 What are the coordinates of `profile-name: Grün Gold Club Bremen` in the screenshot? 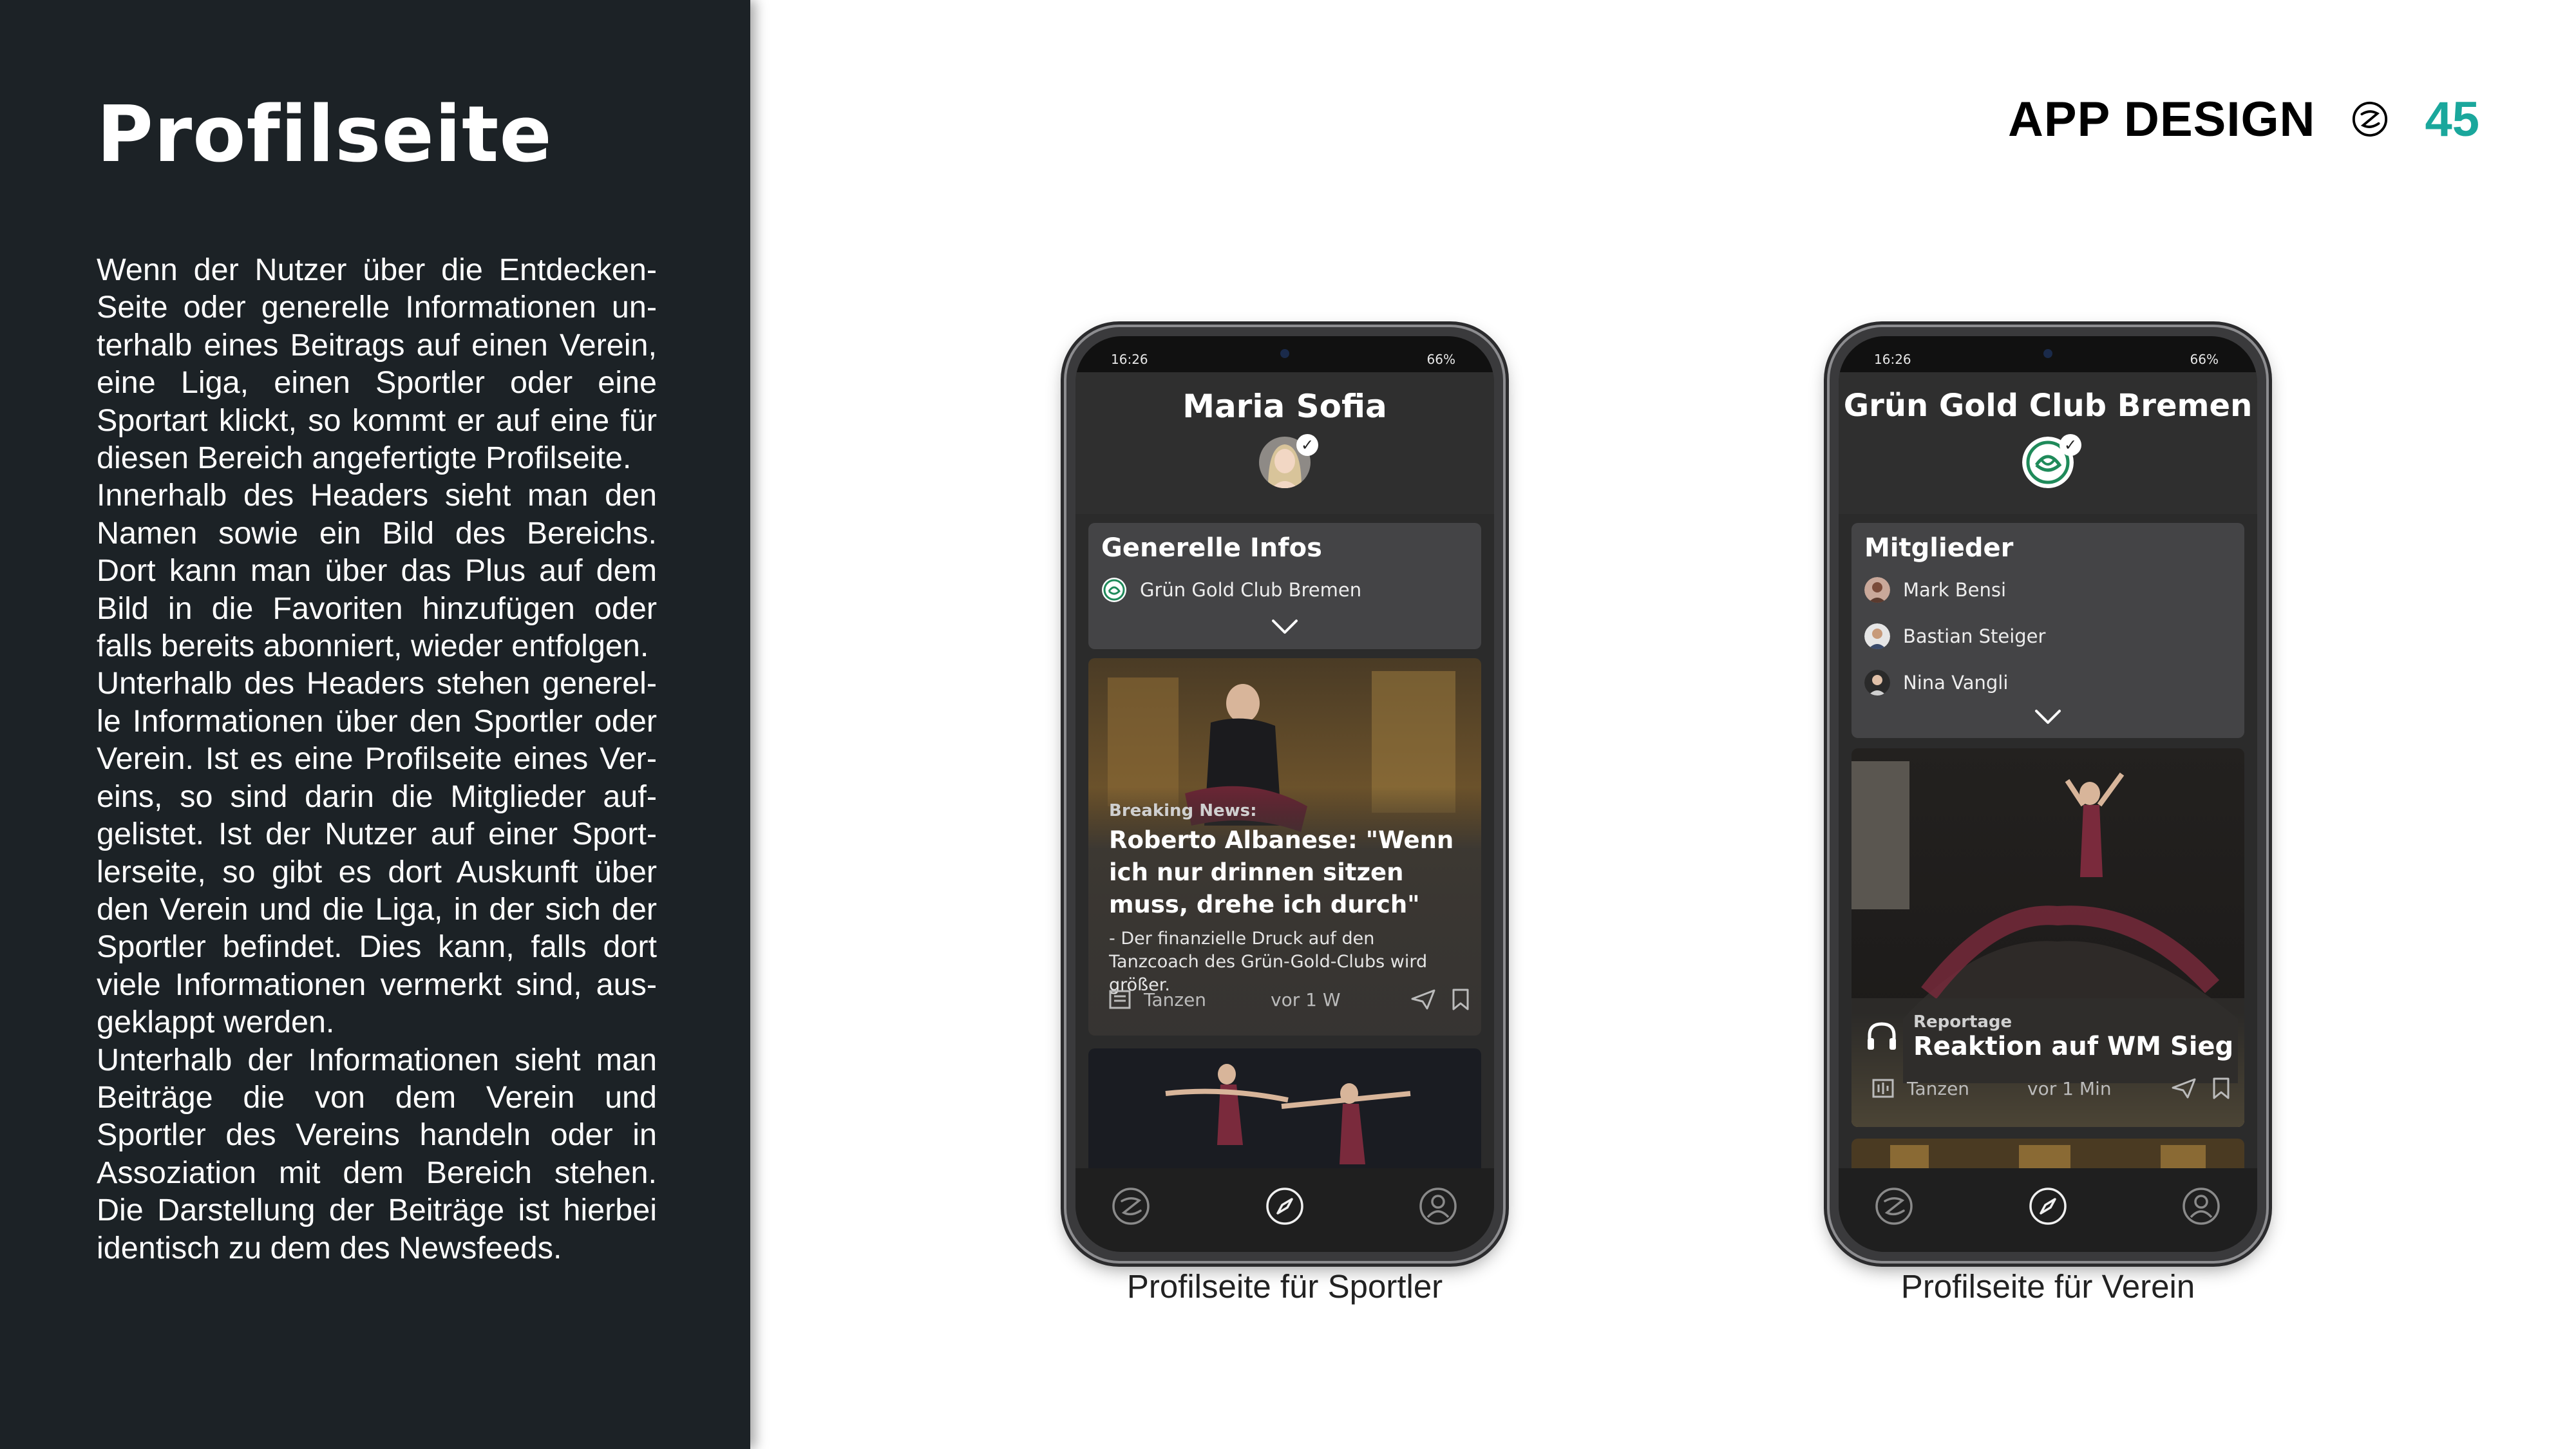 It's located at (2048, 406).